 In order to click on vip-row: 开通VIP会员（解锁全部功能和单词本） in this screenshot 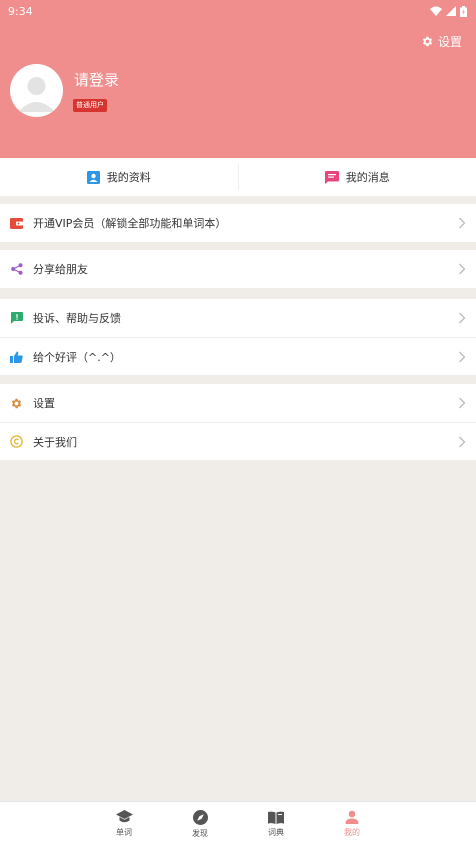, I will do `click(238, 223)`.